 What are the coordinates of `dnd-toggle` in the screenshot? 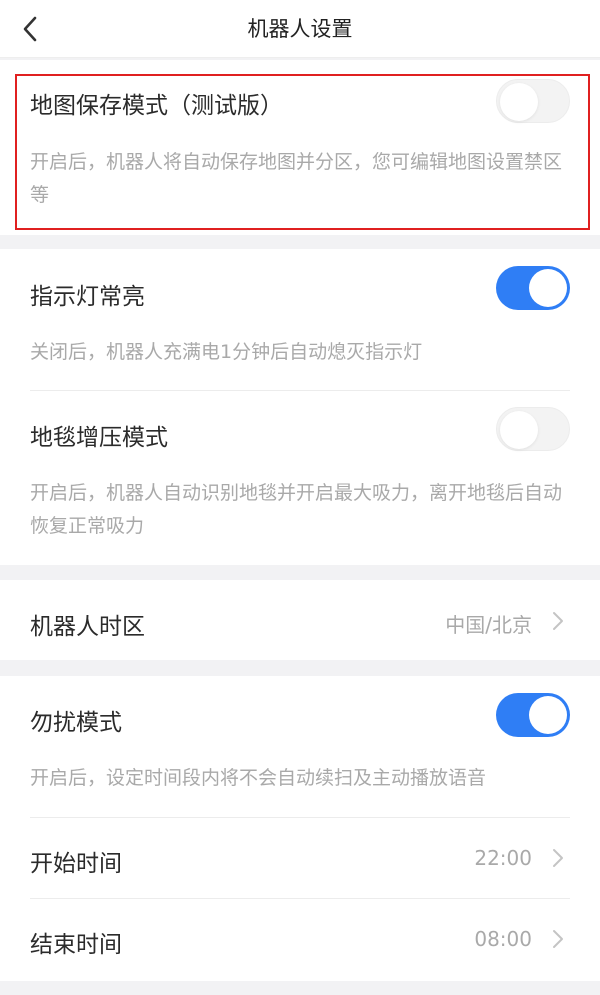 It's located at (533, 715).